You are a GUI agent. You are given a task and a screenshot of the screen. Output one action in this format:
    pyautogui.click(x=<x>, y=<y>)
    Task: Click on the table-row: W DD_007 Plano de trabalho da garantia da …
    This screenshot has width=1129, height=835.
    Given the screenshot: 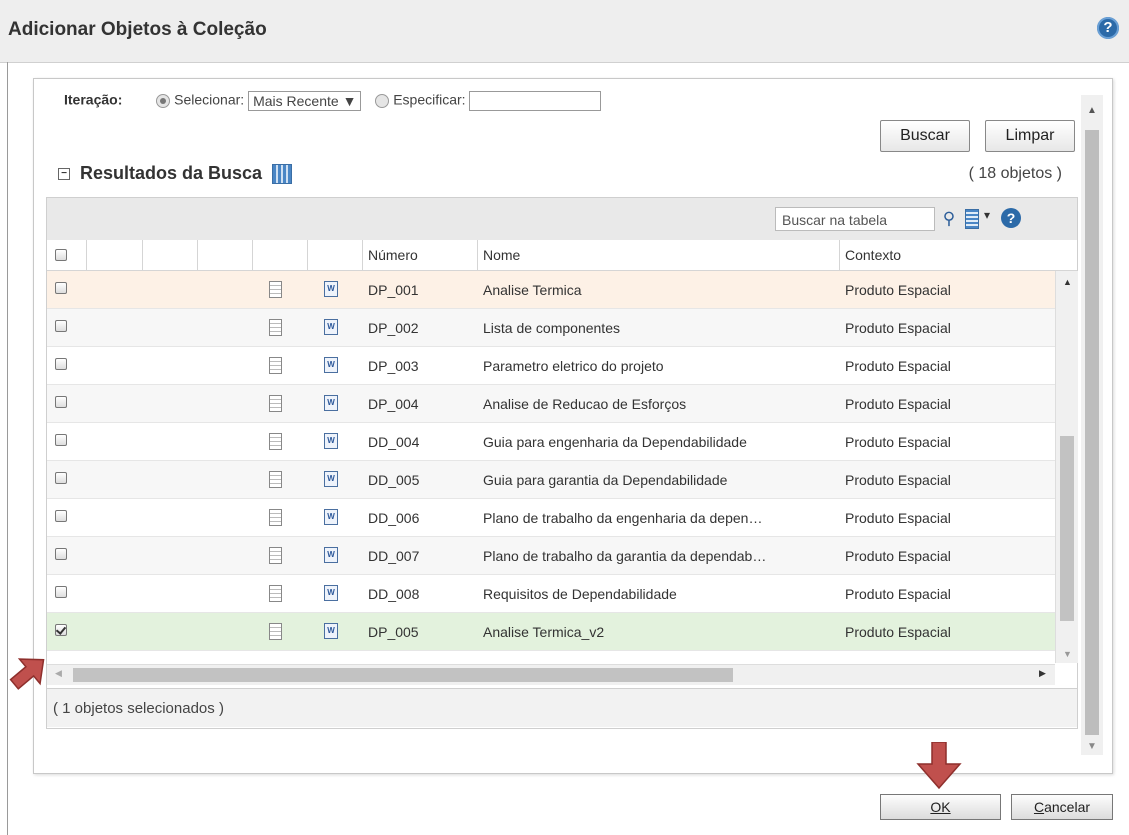 What is the action you would take?
    pyautogui.click(x=562, y=556)
    